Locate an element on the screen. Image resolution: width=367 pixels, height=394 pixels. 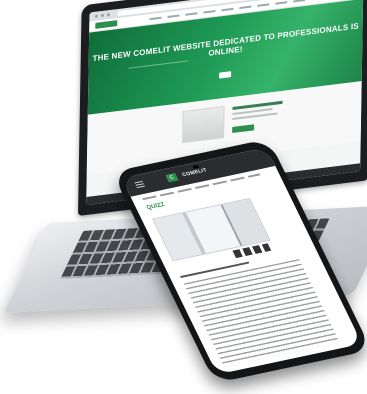
article-body-text is located at coordinates (261, 313).